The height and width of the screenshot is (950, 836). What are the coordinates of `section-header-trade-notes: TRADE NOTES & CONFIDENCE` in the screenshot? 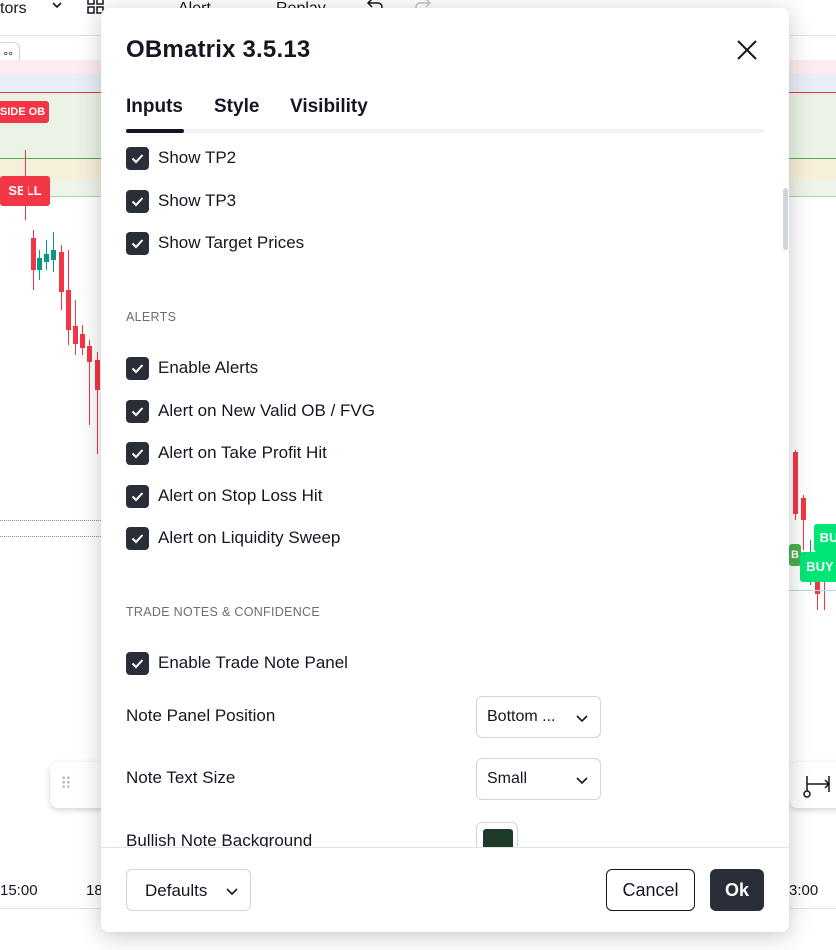 It's located at (223, 612).